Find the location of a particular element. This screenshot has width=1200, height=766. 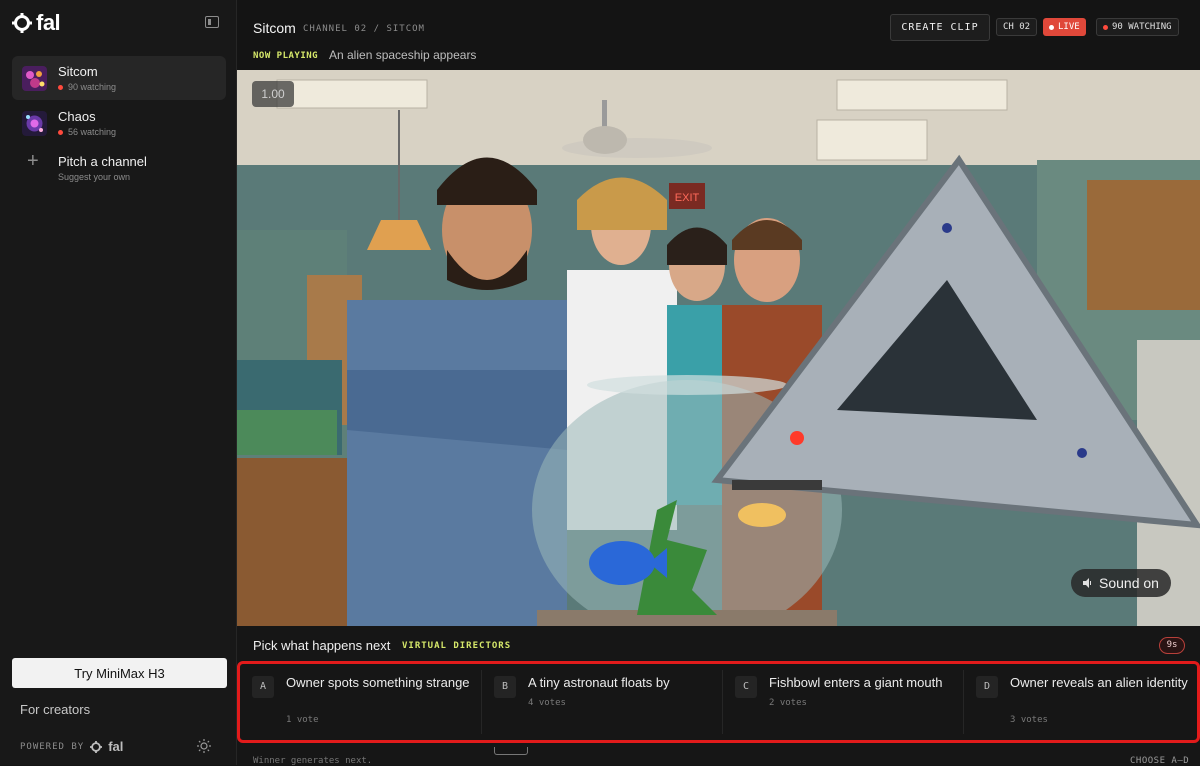

powered-by-footer: POWERED BY fal is located at coordinates (71, 746).